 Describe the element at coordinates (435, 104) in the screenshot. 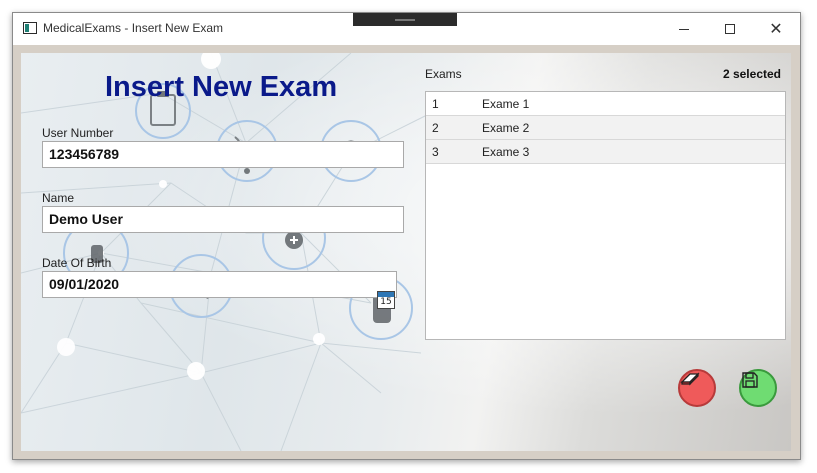

I see `exam-number: 1` at that location.